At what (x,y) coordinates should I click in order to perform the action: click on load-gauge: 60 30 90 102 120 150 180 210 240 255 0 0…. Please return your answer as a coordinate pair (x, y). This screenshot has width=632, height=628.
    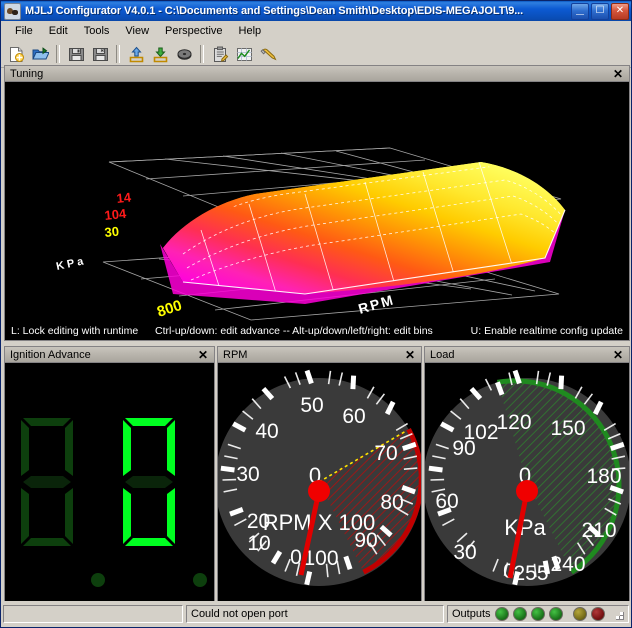
    Looking at the image, I should click on (527, 482).